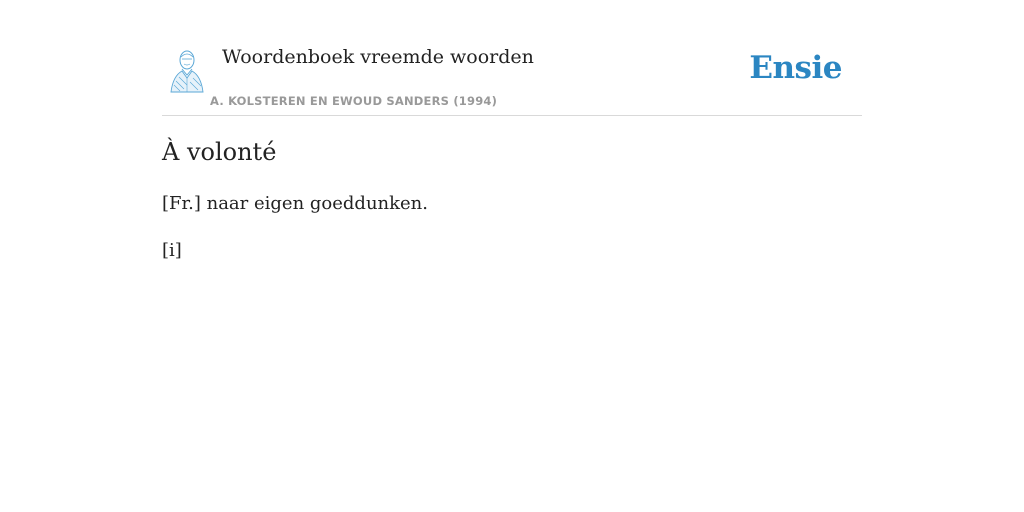 Image resolution: width=1024 pixels, height=512 pixels. Describe the element at coordinates (219, 152) in the screenshot. I see `entry-title: À volonté` at that location.